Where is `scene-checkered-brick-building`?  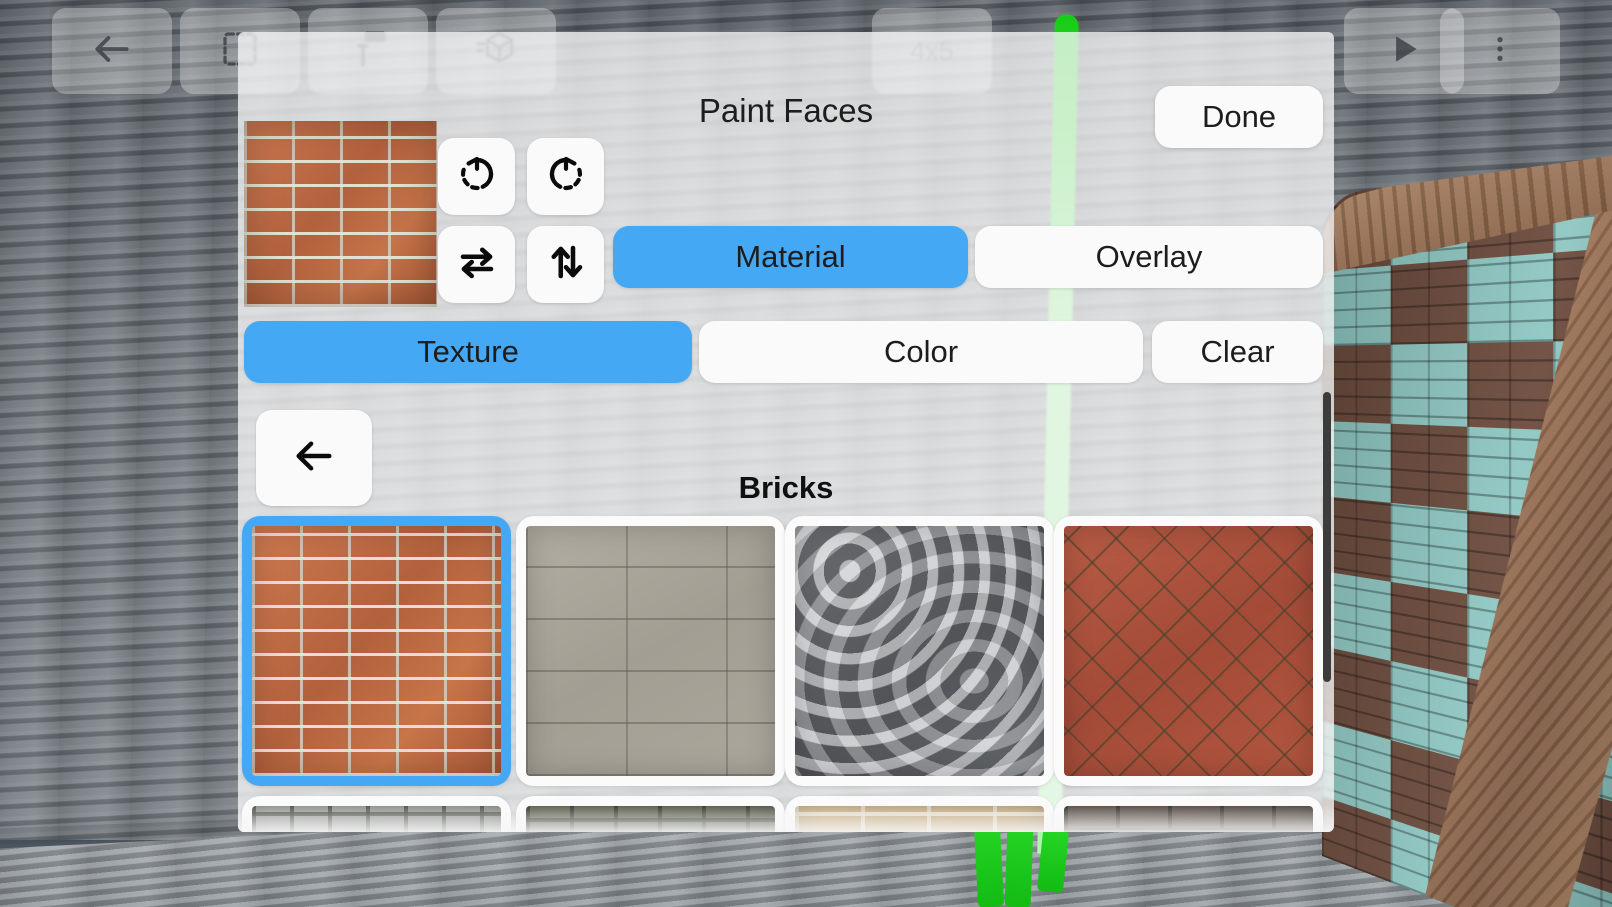 scene-checkered-brick-building is located at coordinates (1467, 529).